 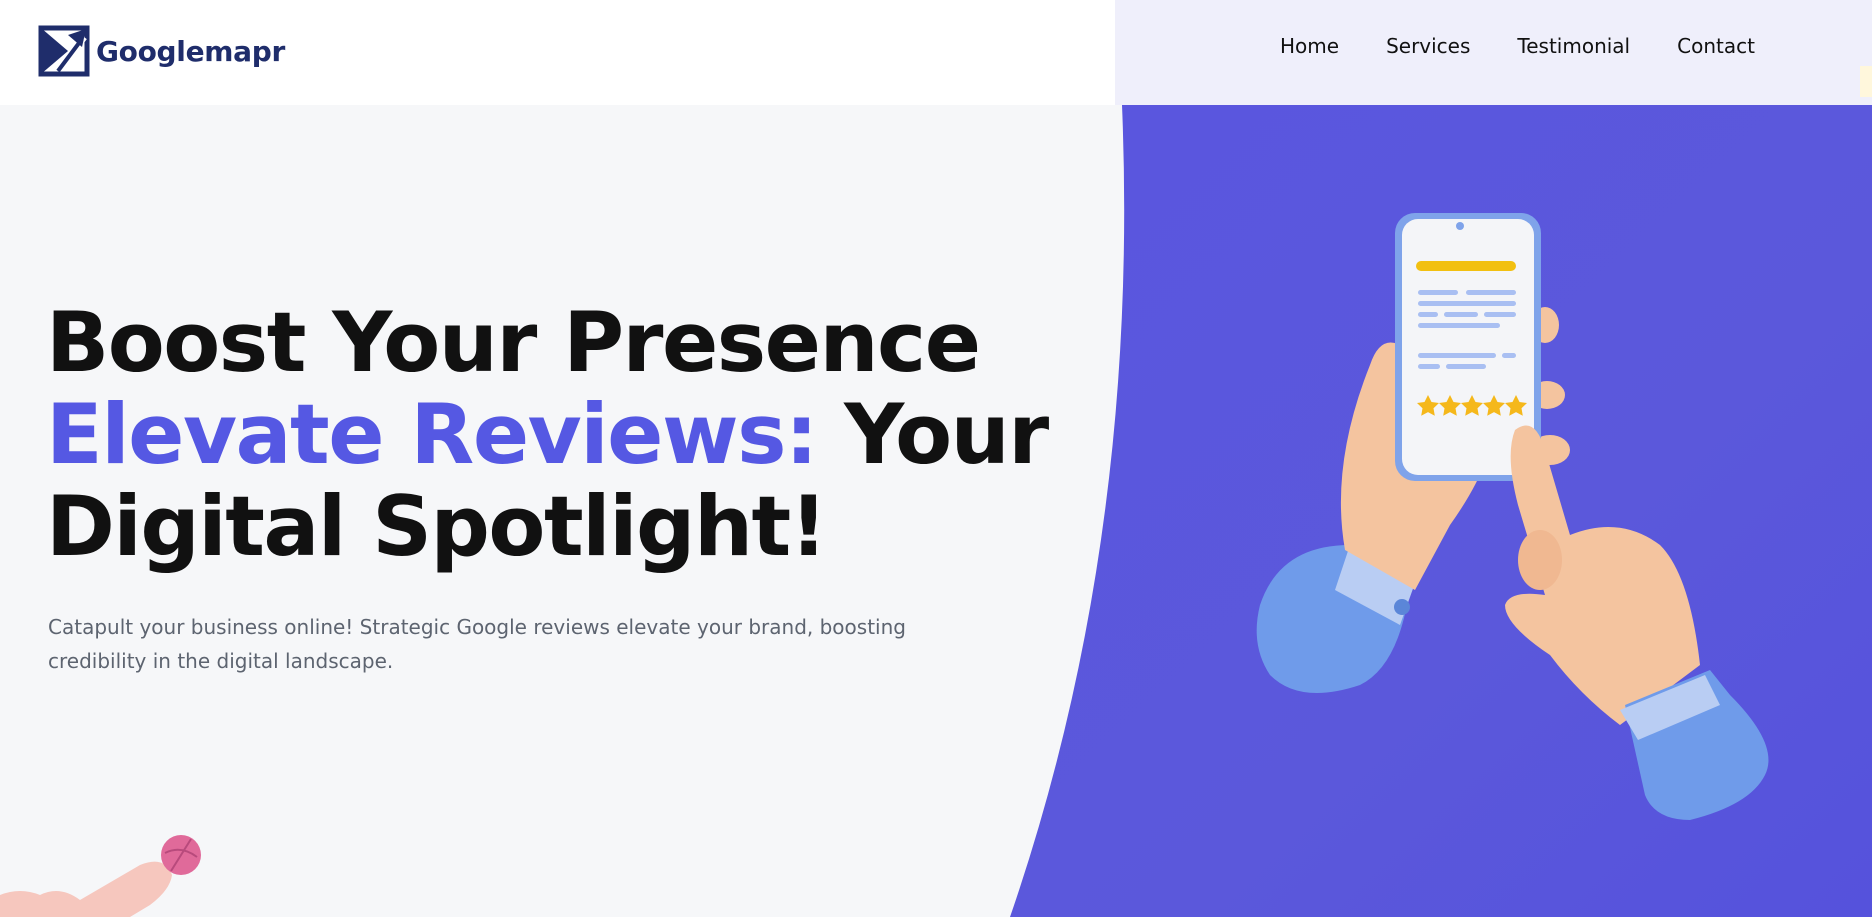 I want to click on headline-line-3: Digital Spotlight!, so click(x=437, y=526).